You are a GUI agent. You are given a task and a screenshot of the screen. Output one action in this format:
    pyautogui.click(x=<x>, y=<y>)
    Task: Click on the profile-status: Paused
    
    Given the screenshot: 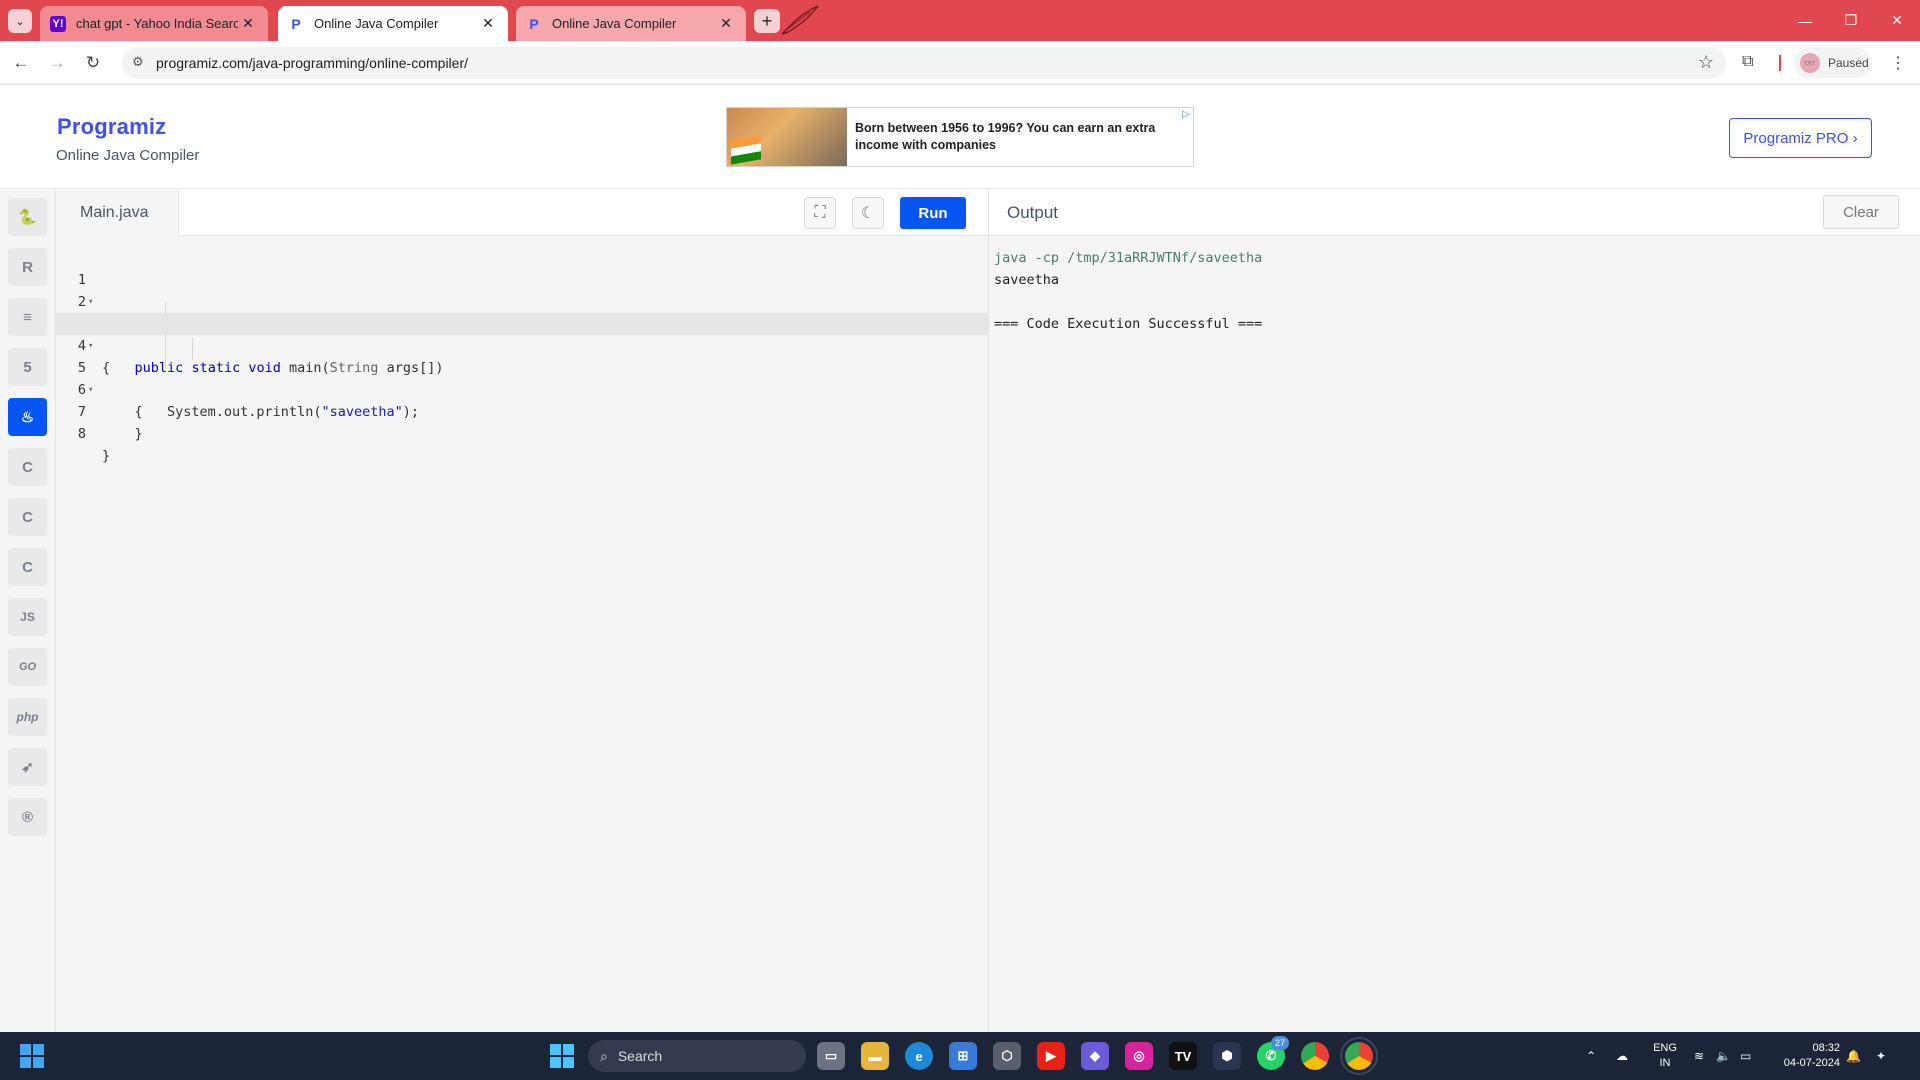 What is the action you would take?
    pyautogui.click(x=1848, y=63)
    